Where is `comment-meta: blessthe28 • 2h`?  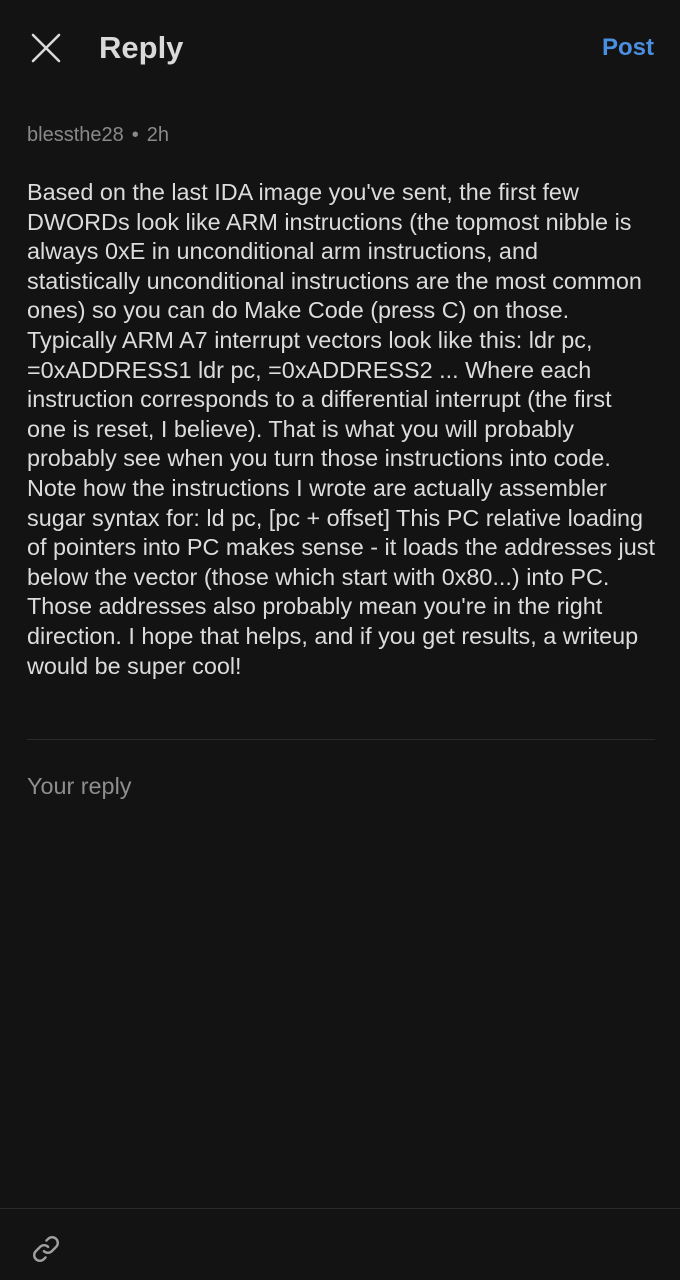 comment-meta: blessthe28 • 2h is located at coordinates (98, 135).